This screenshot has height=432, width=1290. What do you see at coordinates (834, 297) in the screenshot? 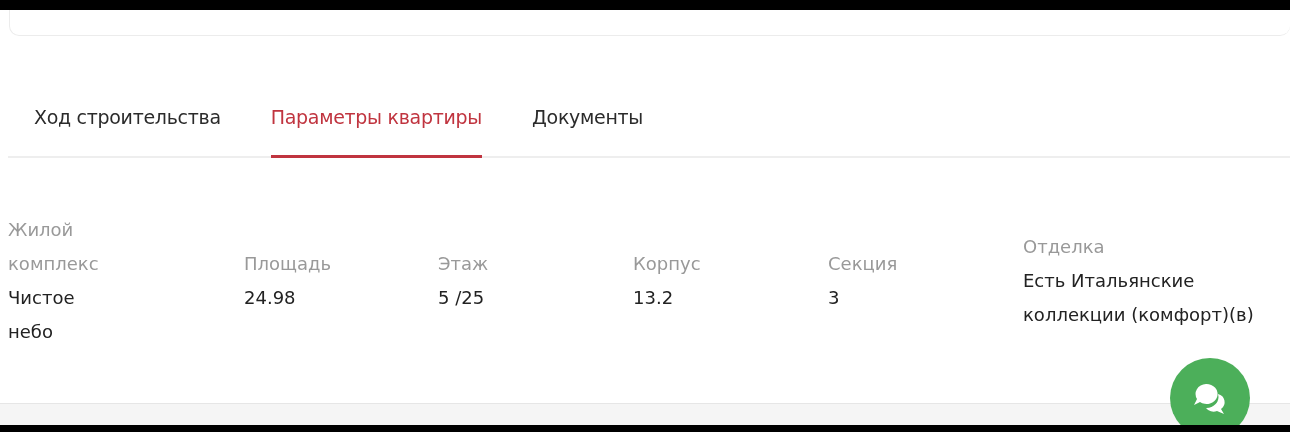
I see `parameter-value: 3` at bounding box center [834, 297].